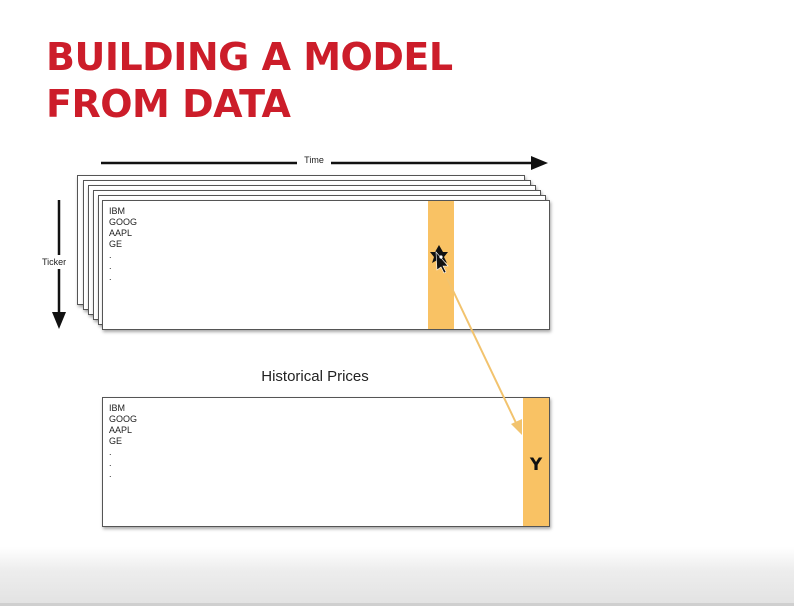 This screenshot has width=794, height=606. I want to click on move-cursor-icon, so click(439, 259).